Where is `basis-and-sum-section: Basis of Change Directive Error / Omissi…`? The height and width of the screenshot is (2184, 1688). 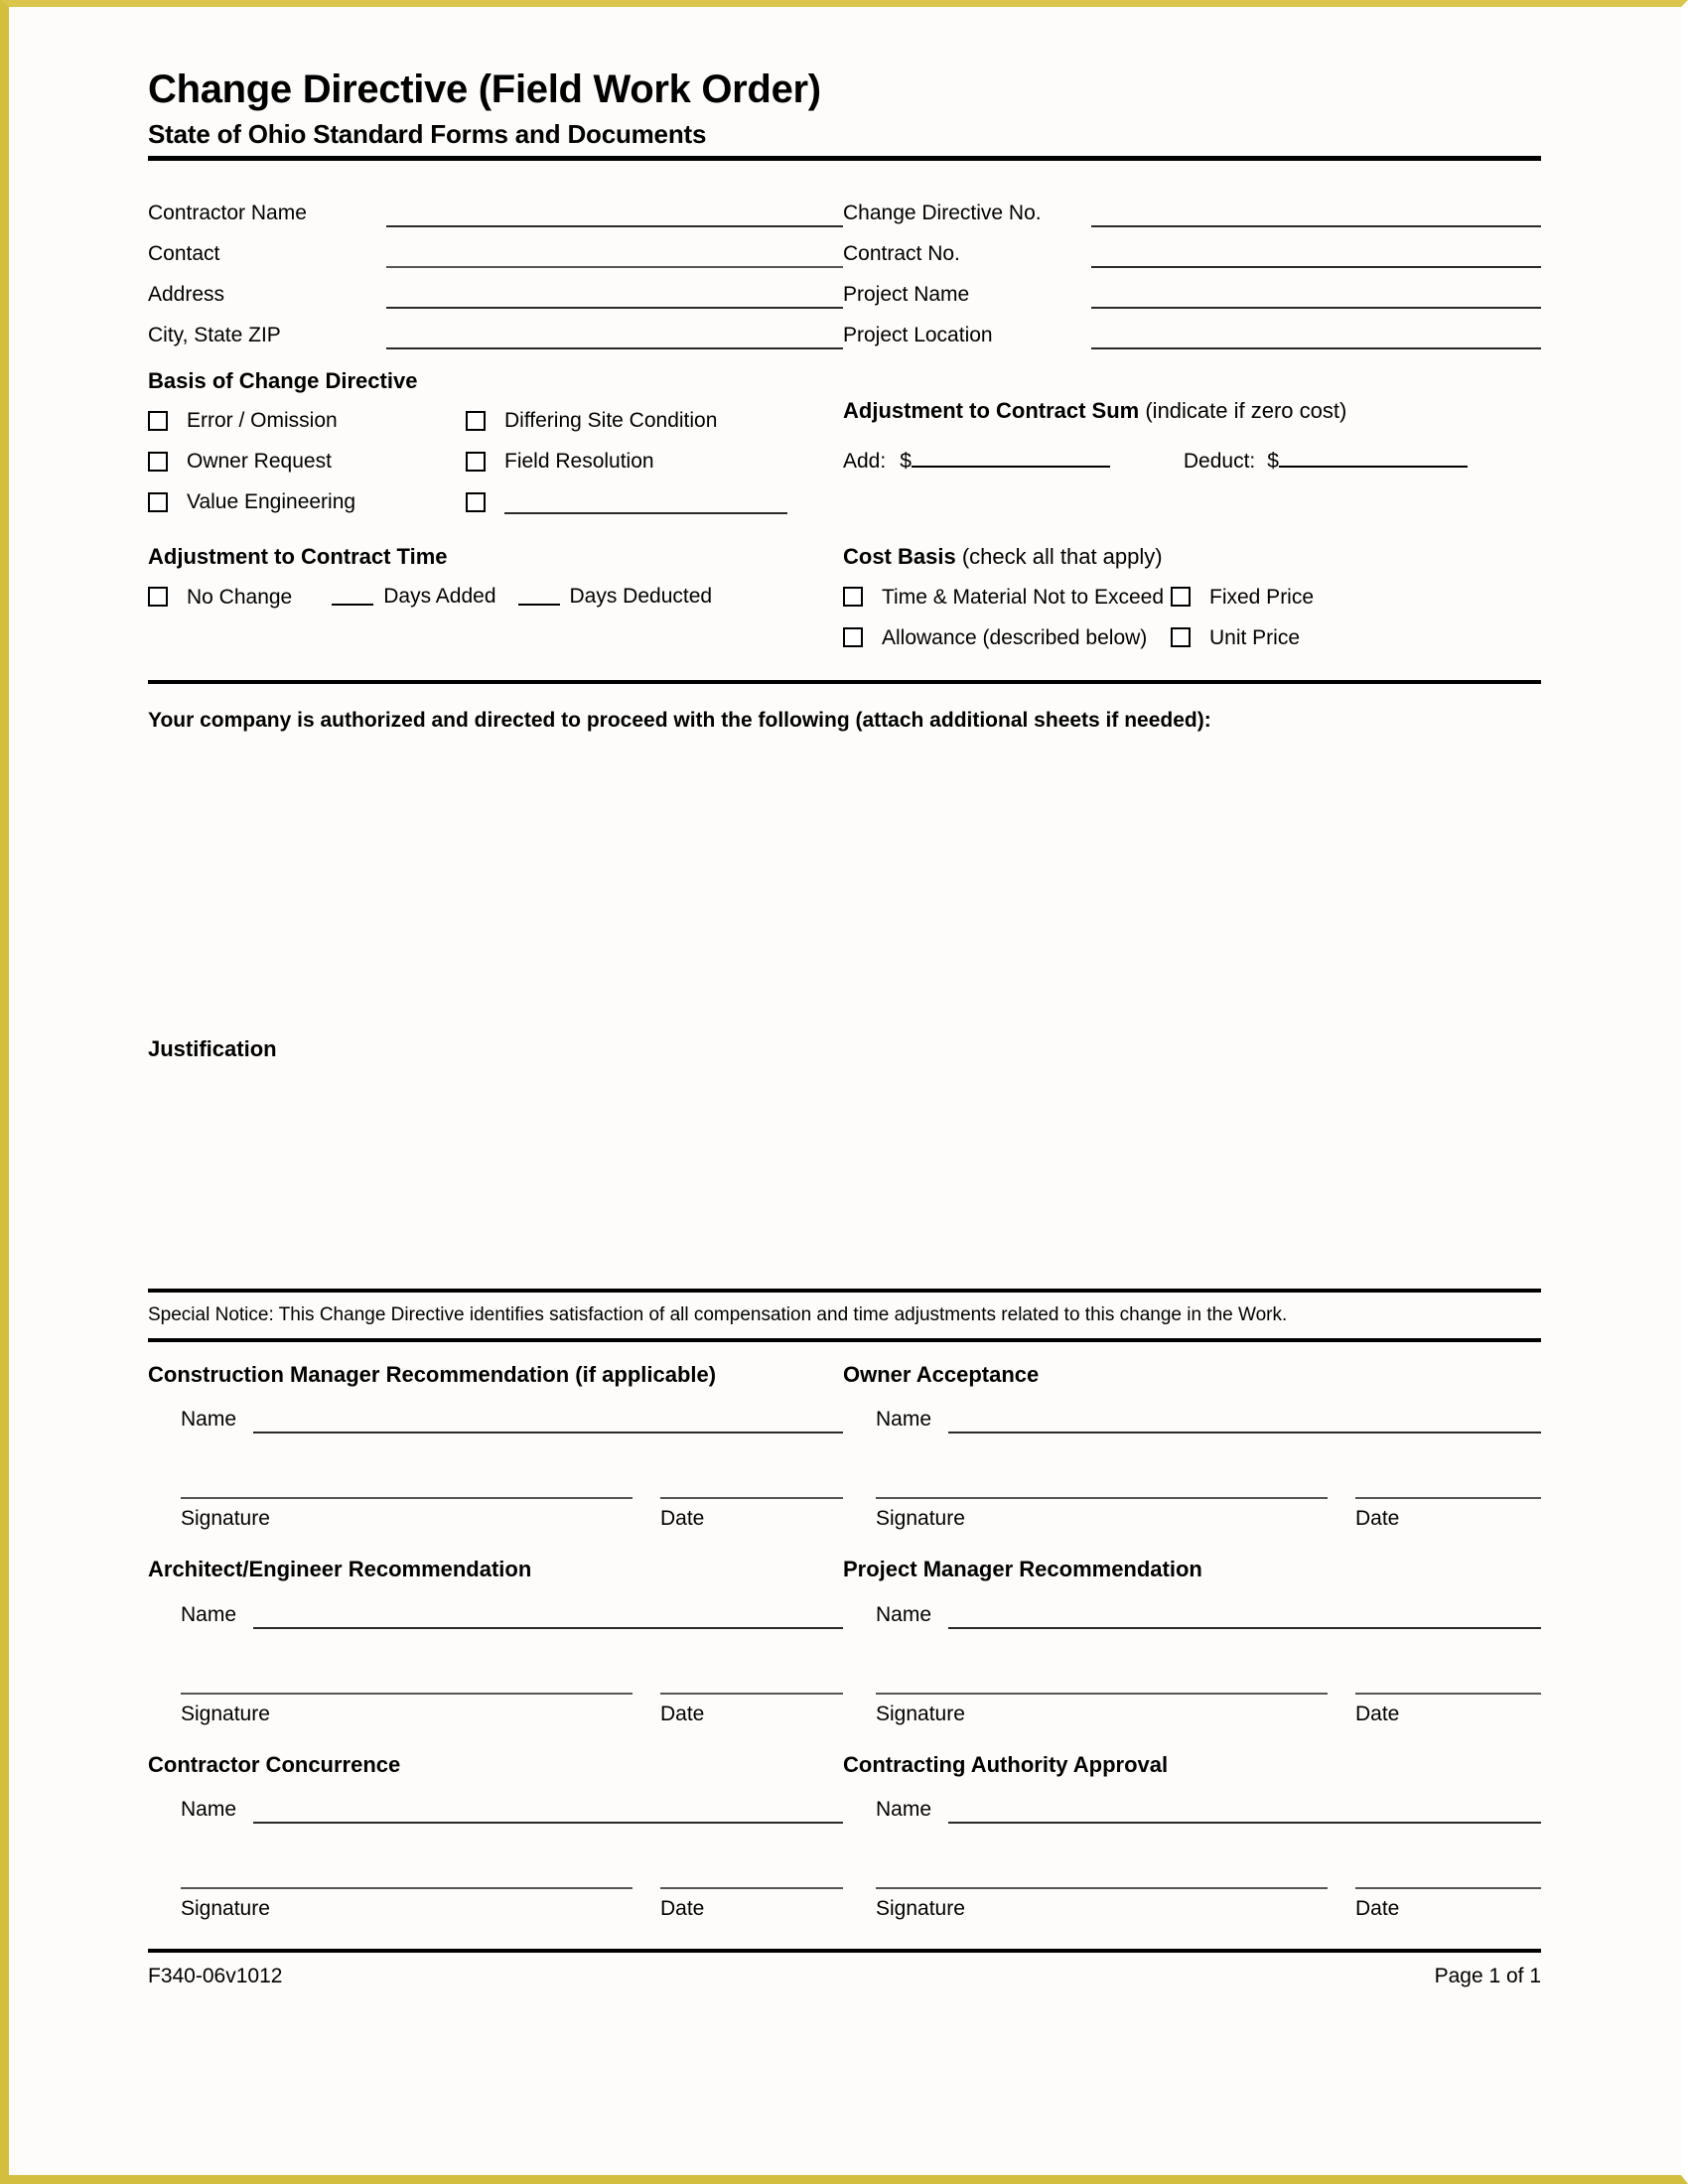 basis-and-sum-section: Basis of Change Directive Error / Omissi… is located at coordinates (844, 445).